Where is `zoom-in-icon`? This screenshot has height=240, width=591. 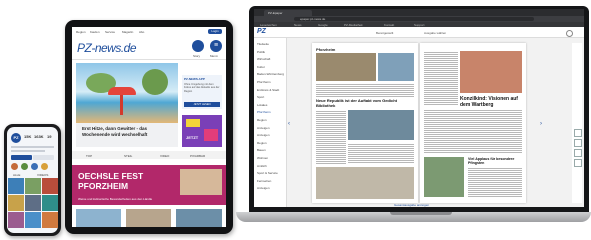
zoom-in-icon is located at coordinates (578, 133).